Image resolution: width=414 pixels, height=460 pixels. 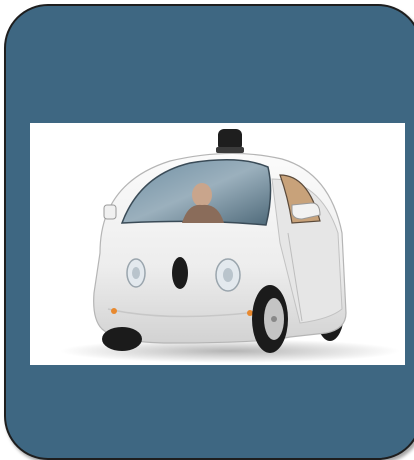 I want to click on nose-sensor, so click(x=180, y=273).